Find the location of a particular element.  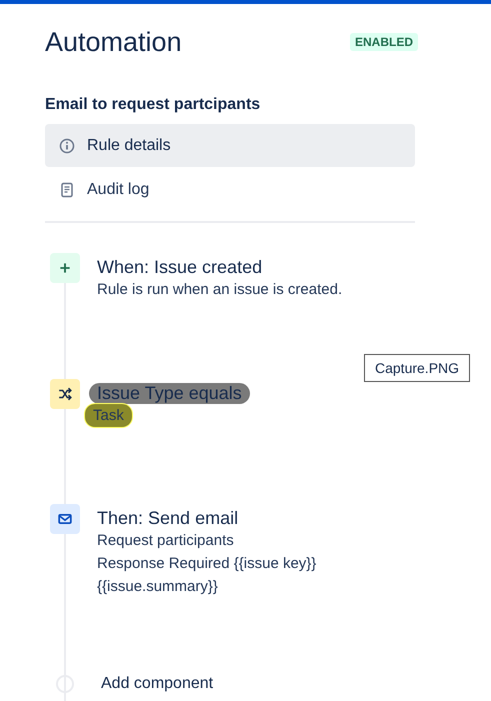

document-icon is located at coordinates (67, 190).